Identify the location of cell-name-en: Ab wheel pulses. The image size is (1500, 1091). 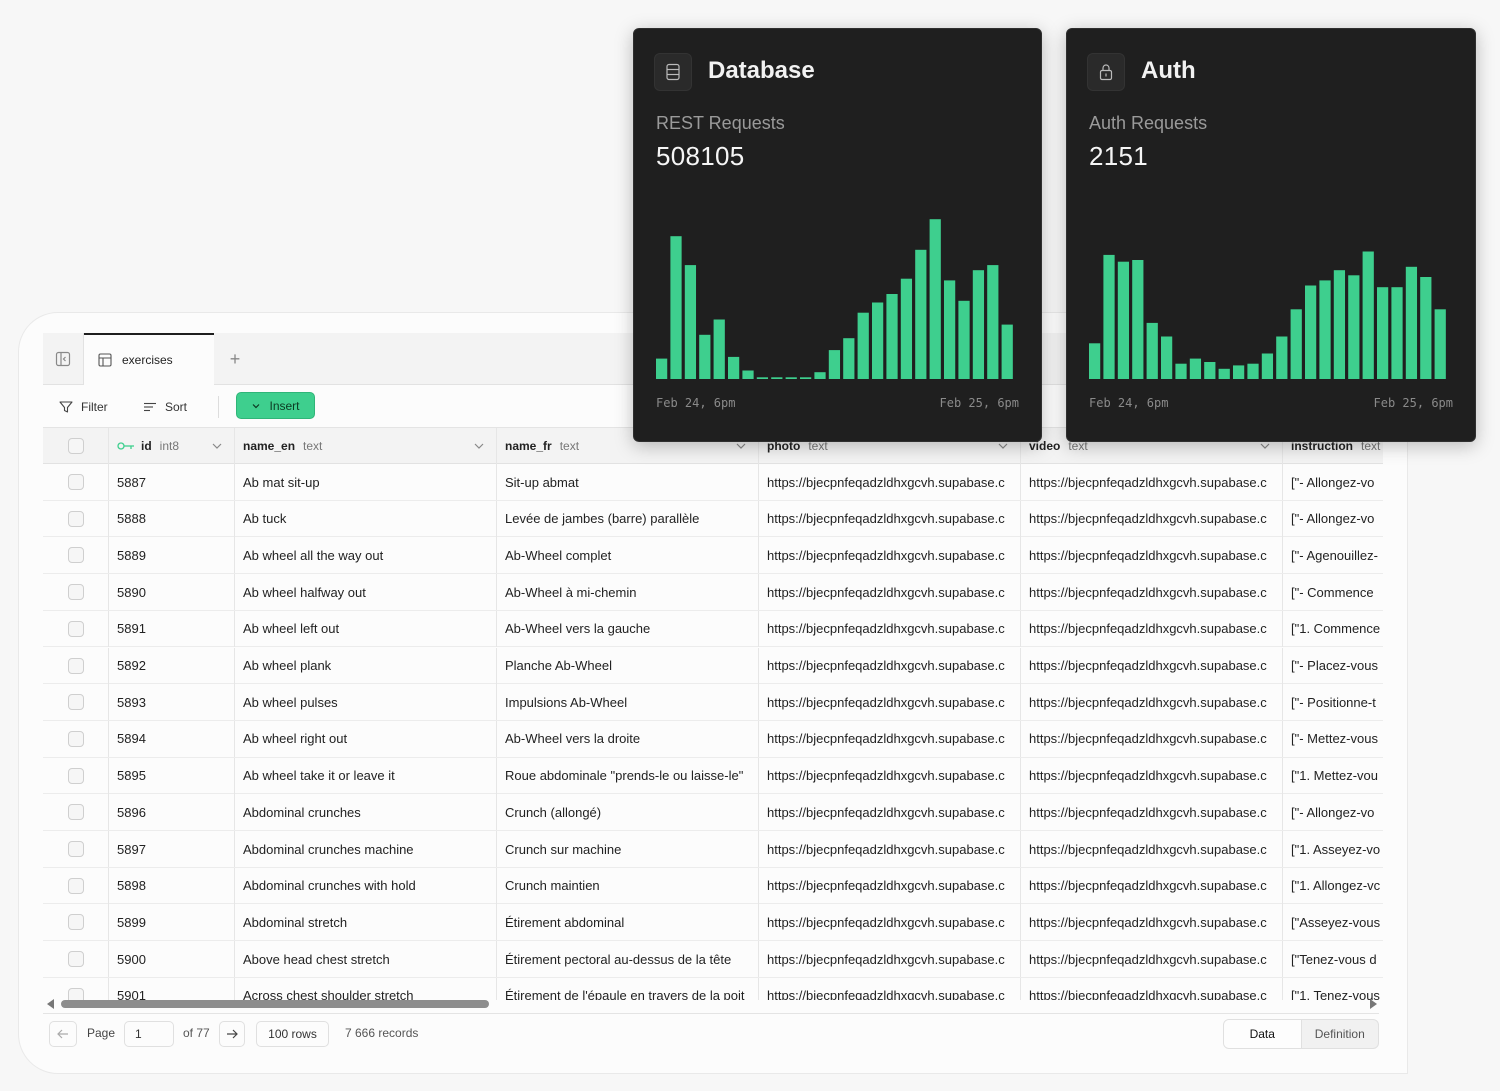
(366, 702).